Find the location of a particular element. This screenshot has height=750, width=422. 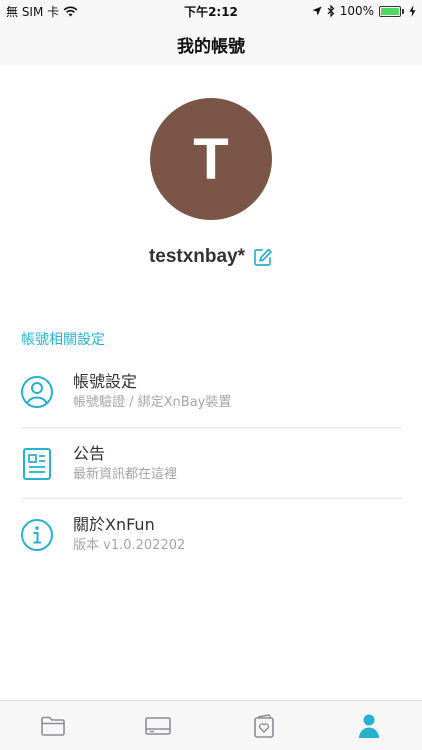

page-title: 我的帳號 is located at coordinates (211, 46).